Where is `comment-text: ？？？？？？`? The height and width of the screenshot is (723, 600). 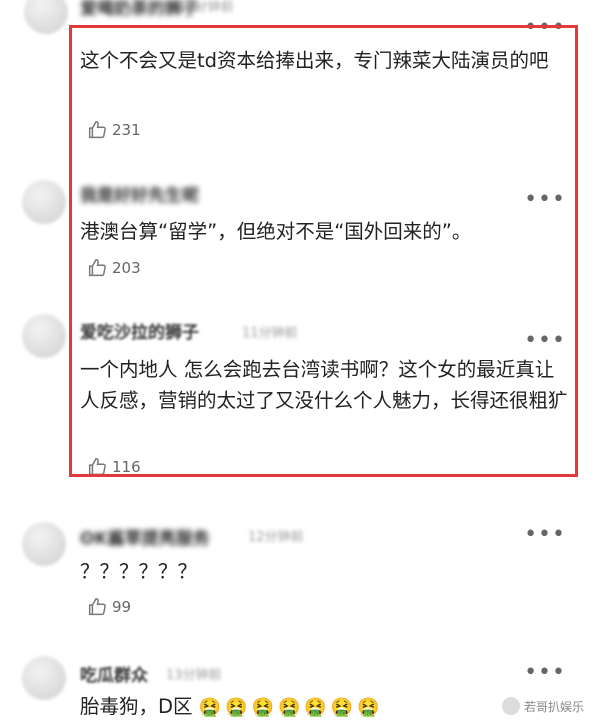 comment-text: ？？？？？？ is located at coordinates (139, 571).